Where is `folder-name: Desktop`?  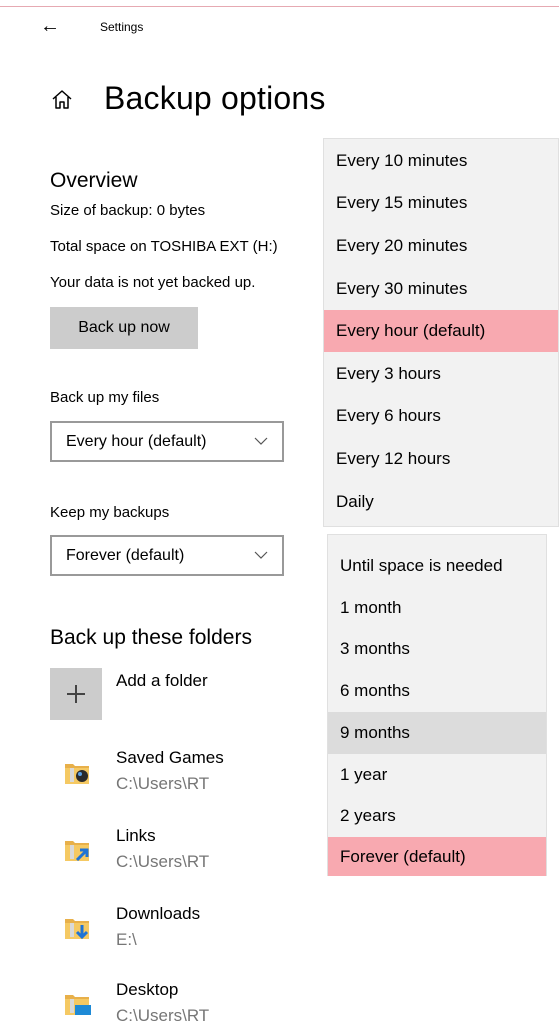 folder-name: Desktop is located at coordinates (147, 990).